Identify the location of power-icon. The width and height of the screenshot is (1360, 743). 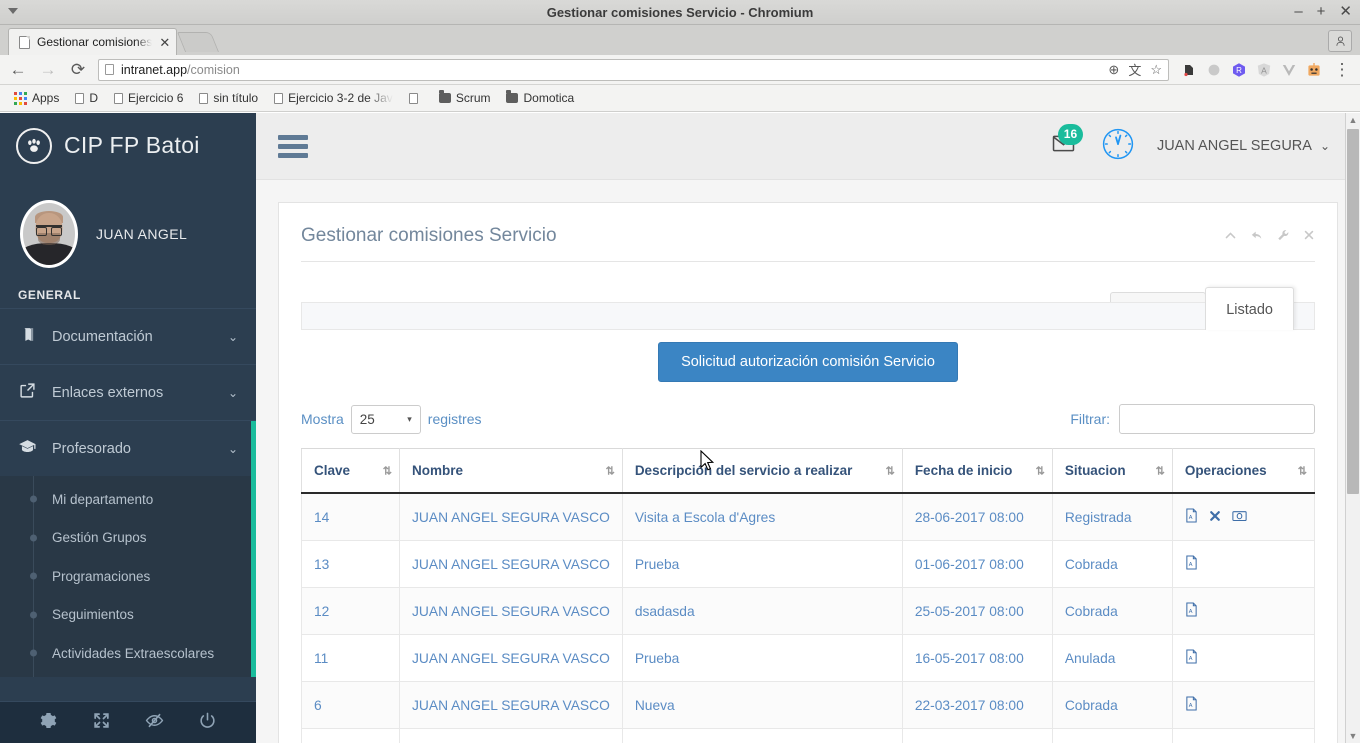
(207, 723).